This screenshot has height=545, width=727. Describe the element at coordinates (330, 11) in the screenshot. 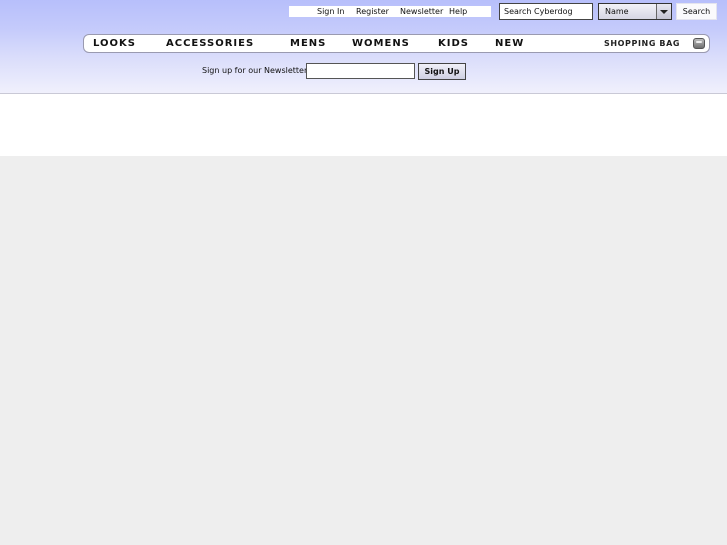

I see `sign-in-link: Sign In` at that location.